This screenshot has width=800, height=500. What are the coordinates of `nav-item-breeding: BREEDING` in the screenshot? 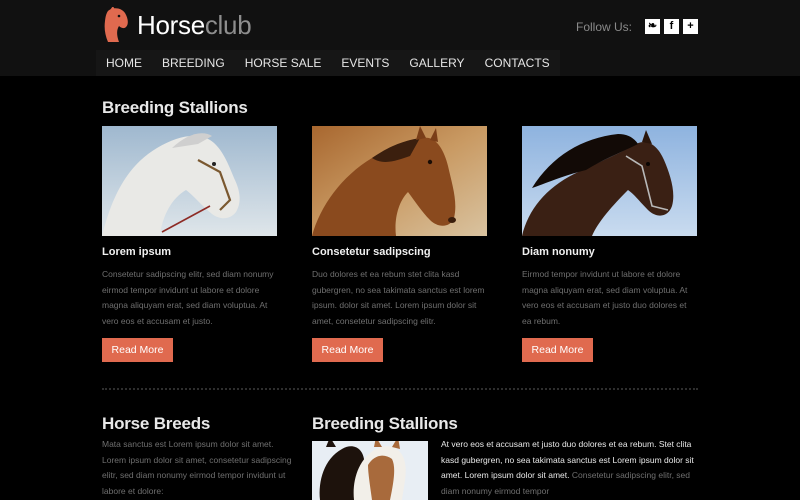 It's located at (193, 63).